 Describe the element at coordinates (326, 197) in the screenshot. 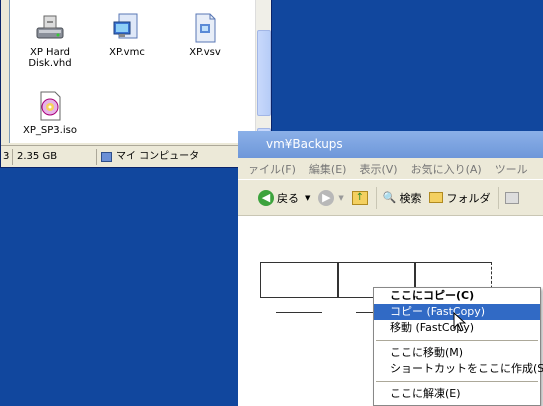

I see `forward-arrow-icon: ▶` at that location.